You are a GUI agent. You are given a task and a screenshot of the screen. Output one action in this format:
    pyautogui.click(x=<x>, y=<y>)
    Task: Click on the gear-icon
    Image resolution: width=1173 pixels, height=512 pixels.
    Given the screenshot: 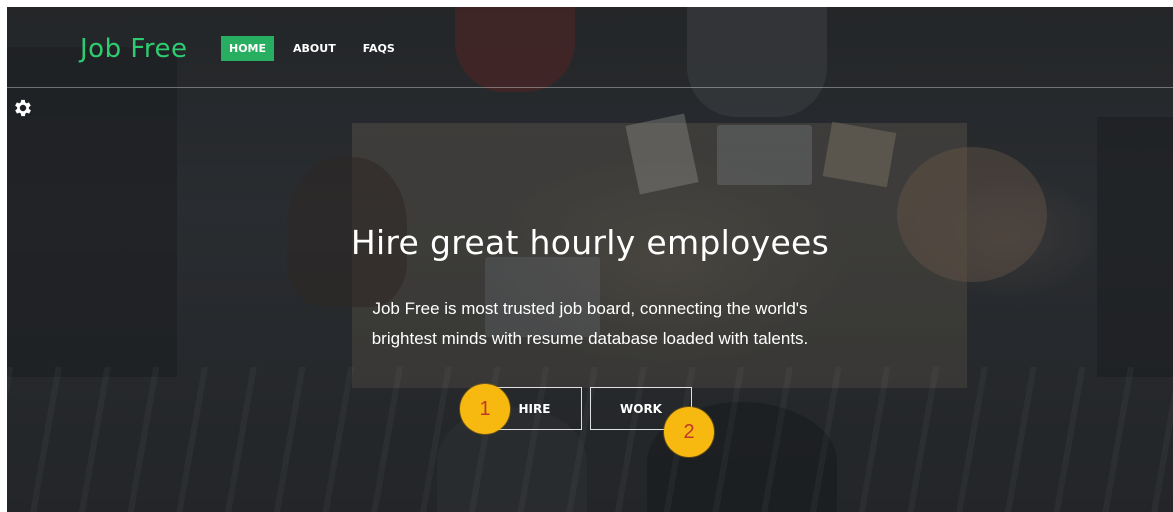 What is the action you would take?
    pyautogui.click(x=23, y=108)
    